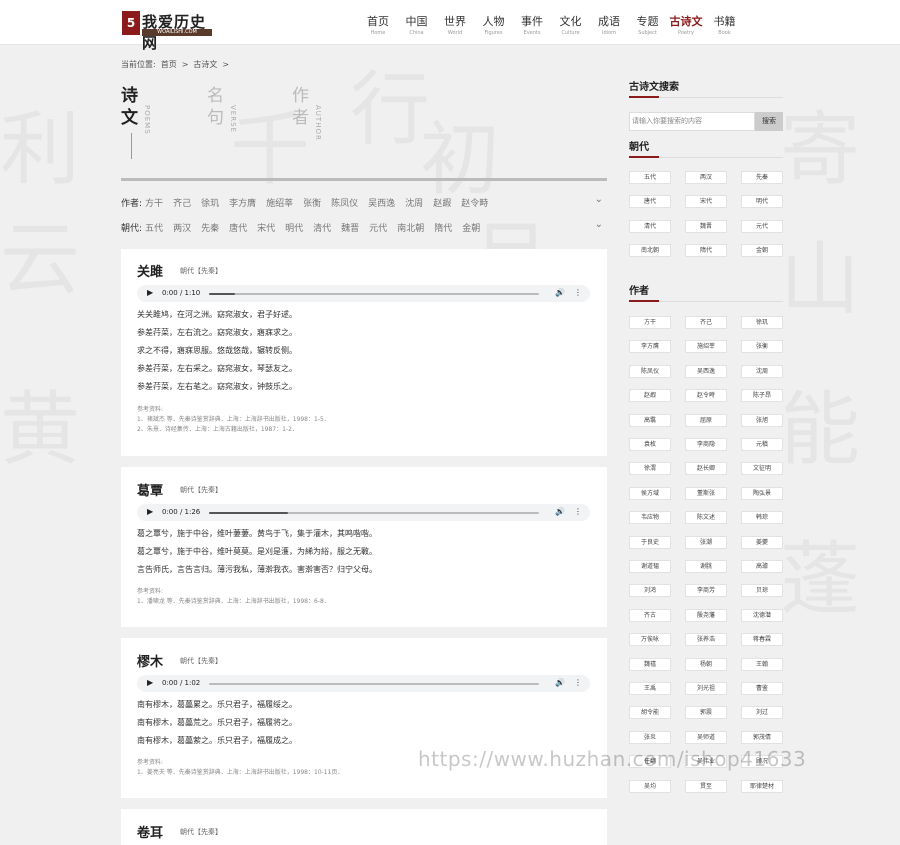  I want to click on author-chip: 赵嘏, so click(650, 396).